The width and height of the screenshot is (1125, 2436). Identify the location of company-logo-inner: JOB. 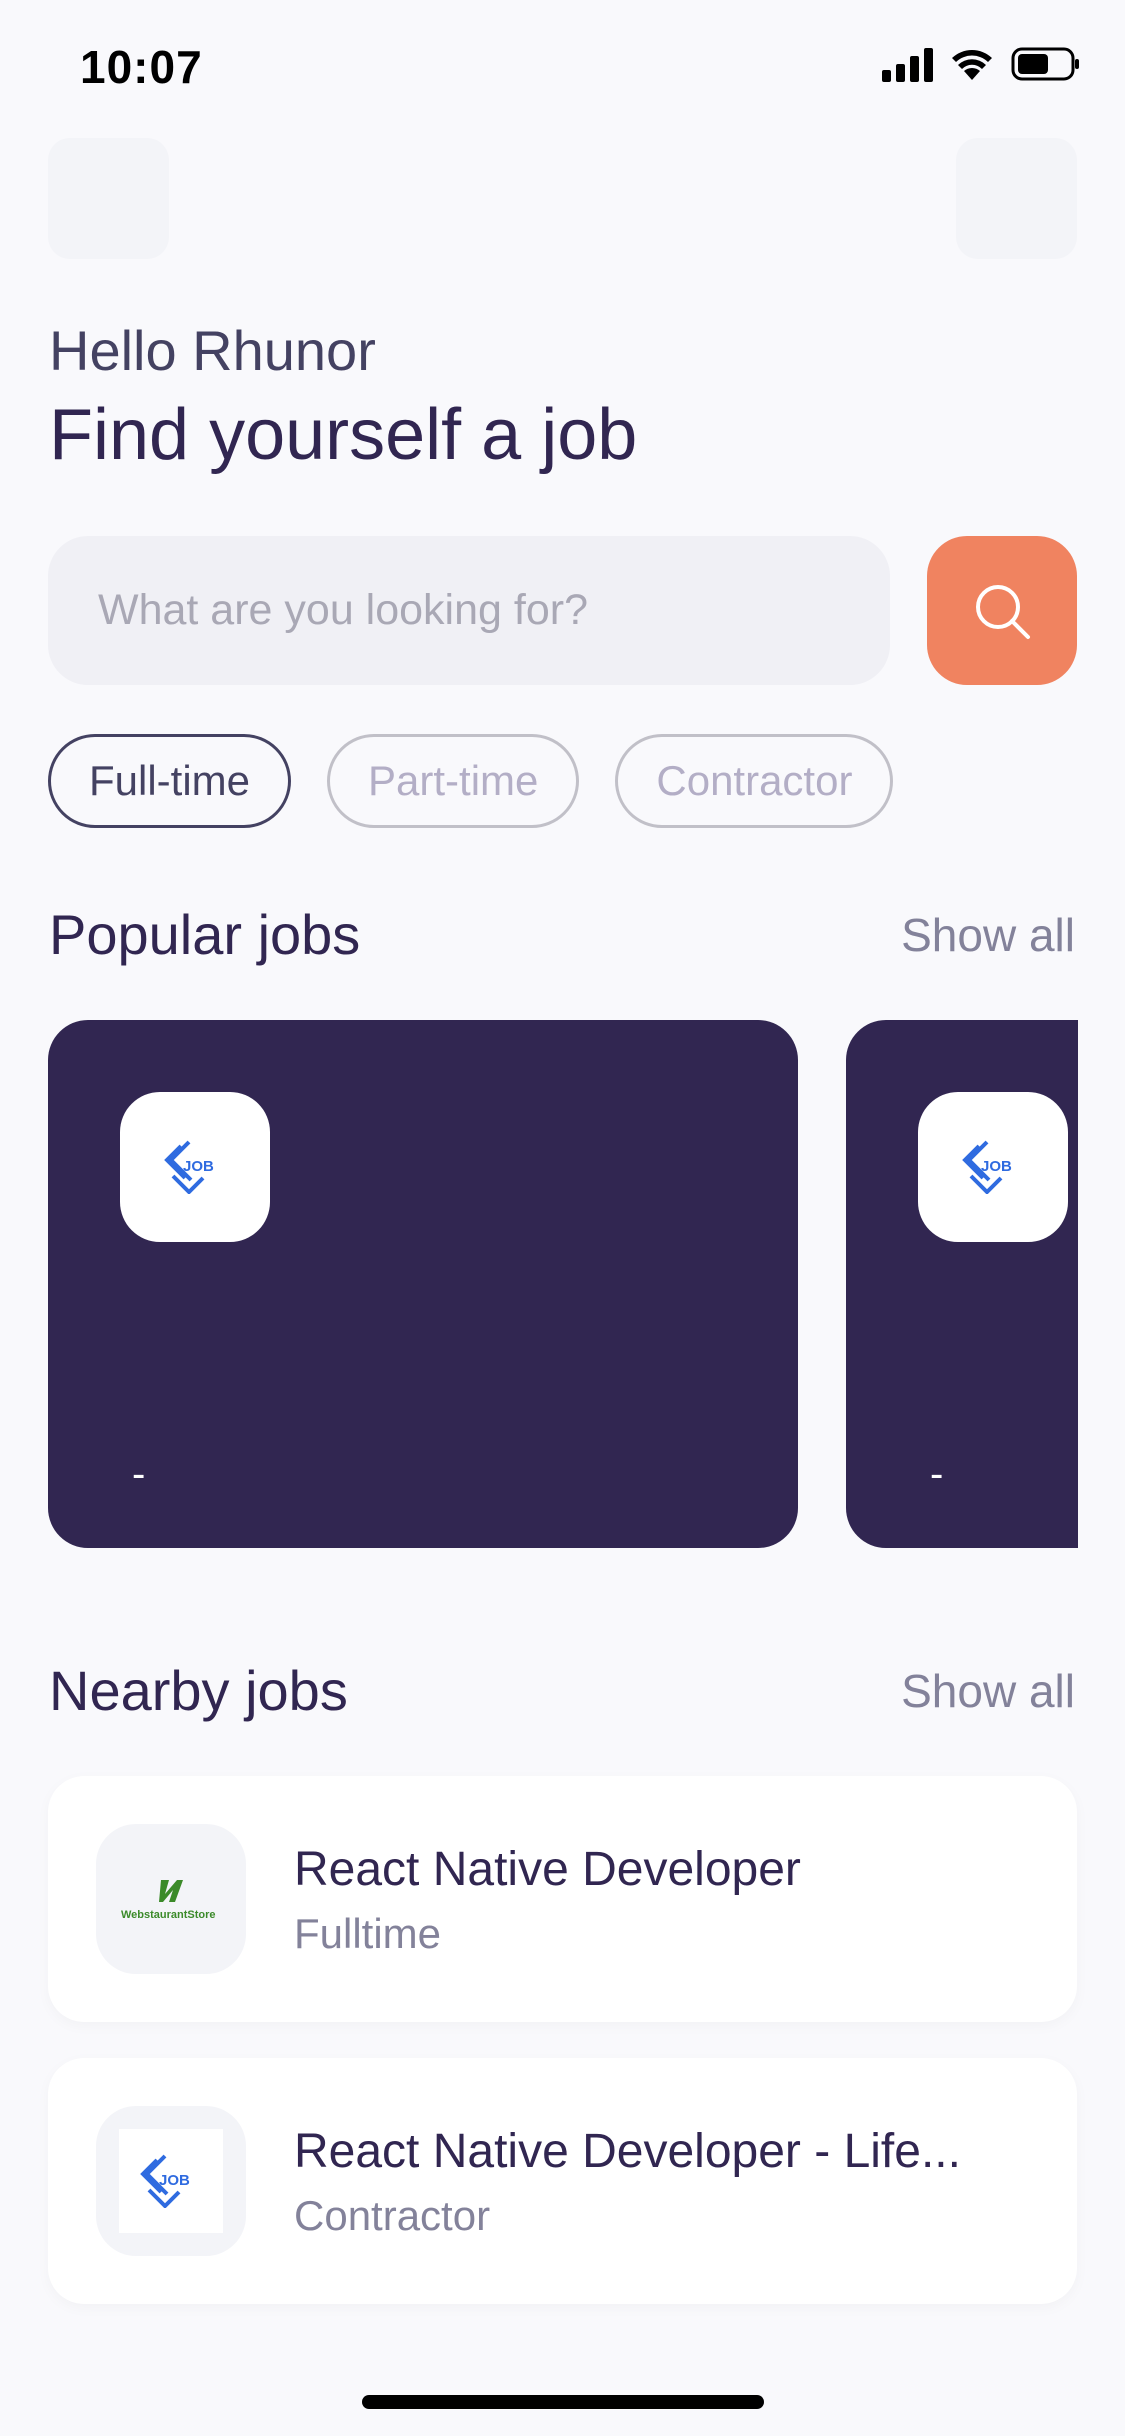
(171, 2181).